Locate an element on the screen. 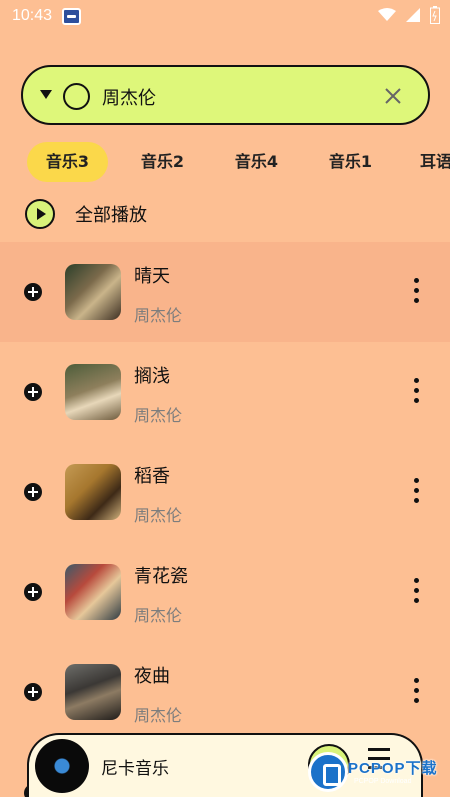 The image size is (450, 797). list-item: 稻香 周杰伦 is located at coordinates (225, 492).